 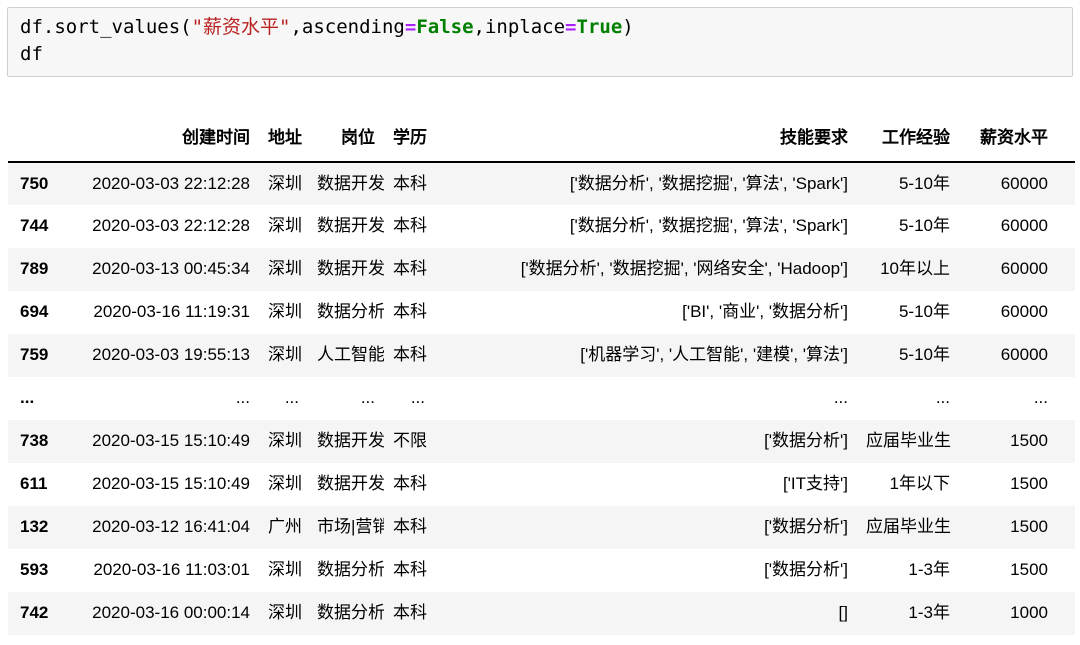 What do you see at coordinates (171, 484) in the screenshot?
I see `table-cell: 2020-03-15 15:10:49` at bounding box center [171, 484].